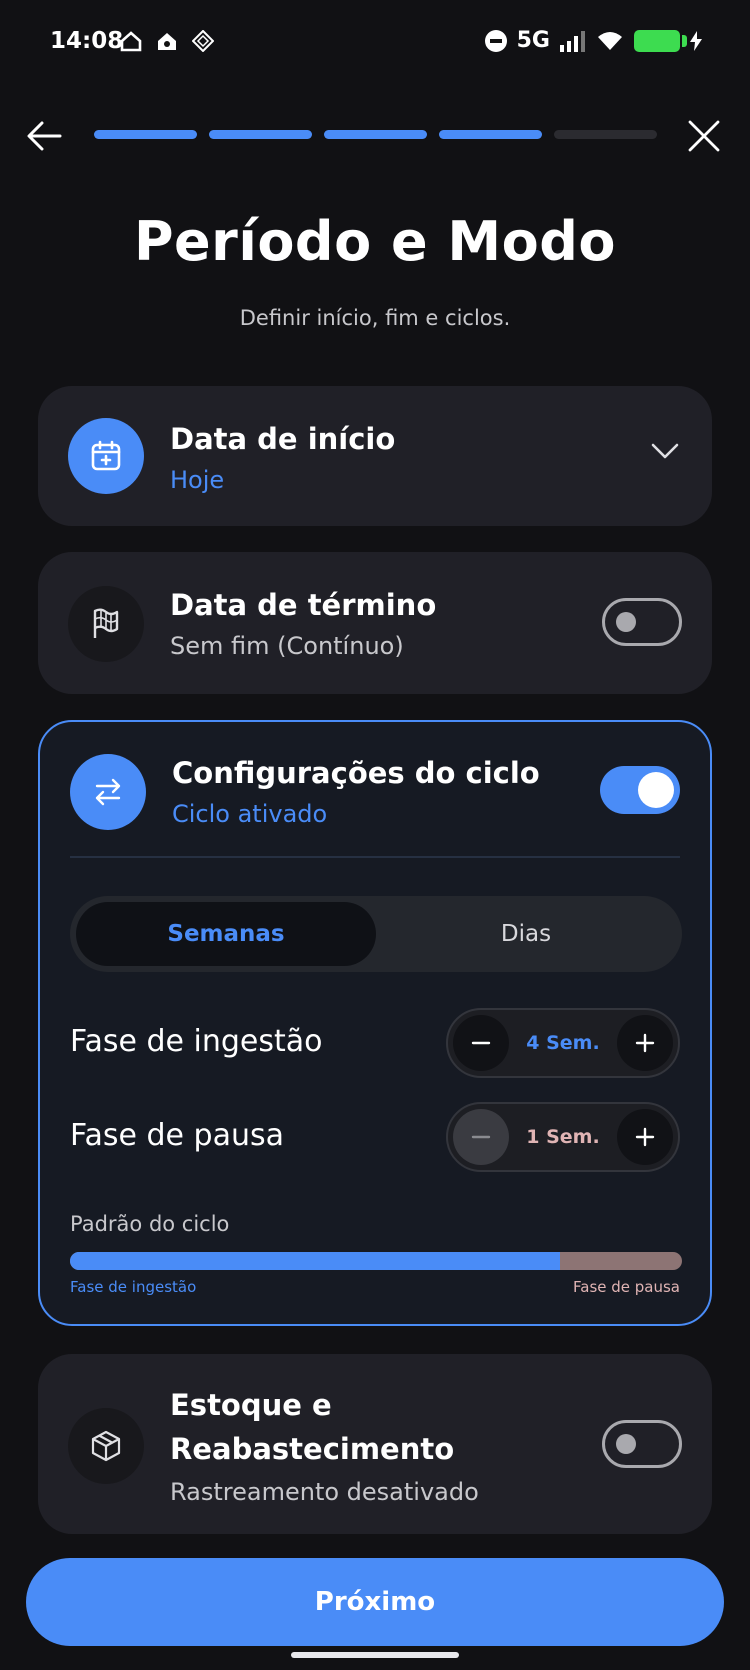 The image size is (750, 1670). I want to click on cycle-status: Ciclo ativado, so click(250, 814).